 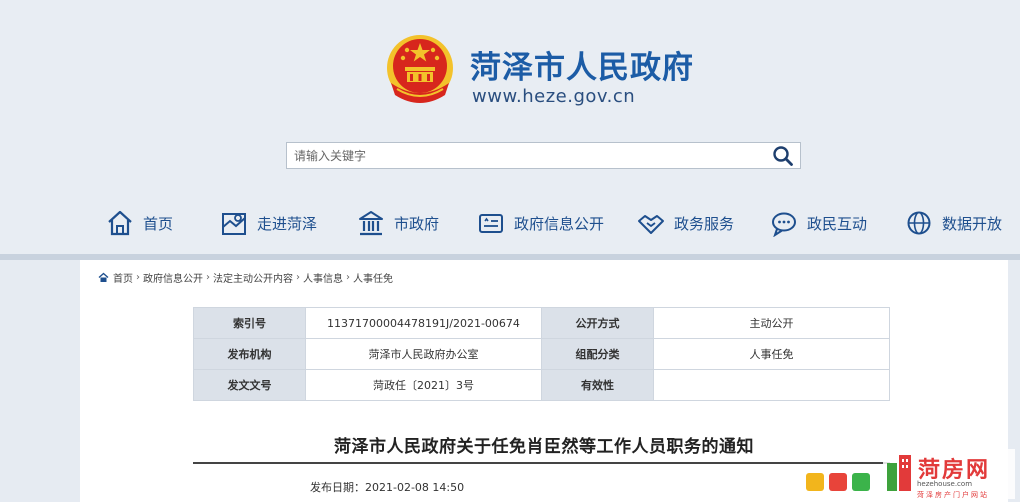 I want to click on weibo-share-icon, so click(x=838, y=482).